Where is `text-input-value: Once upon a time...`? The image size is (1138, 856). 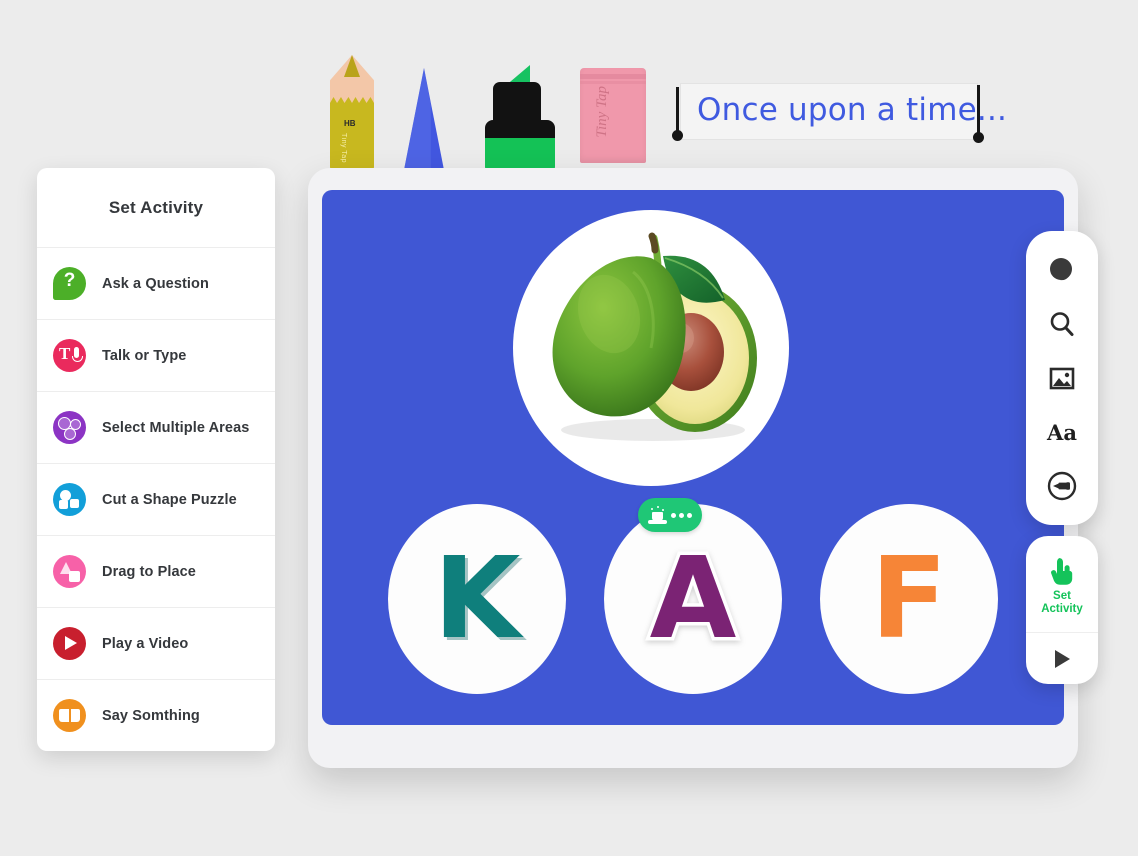
text-input-value: Once upon a time... is located at coordinates (852, 110).